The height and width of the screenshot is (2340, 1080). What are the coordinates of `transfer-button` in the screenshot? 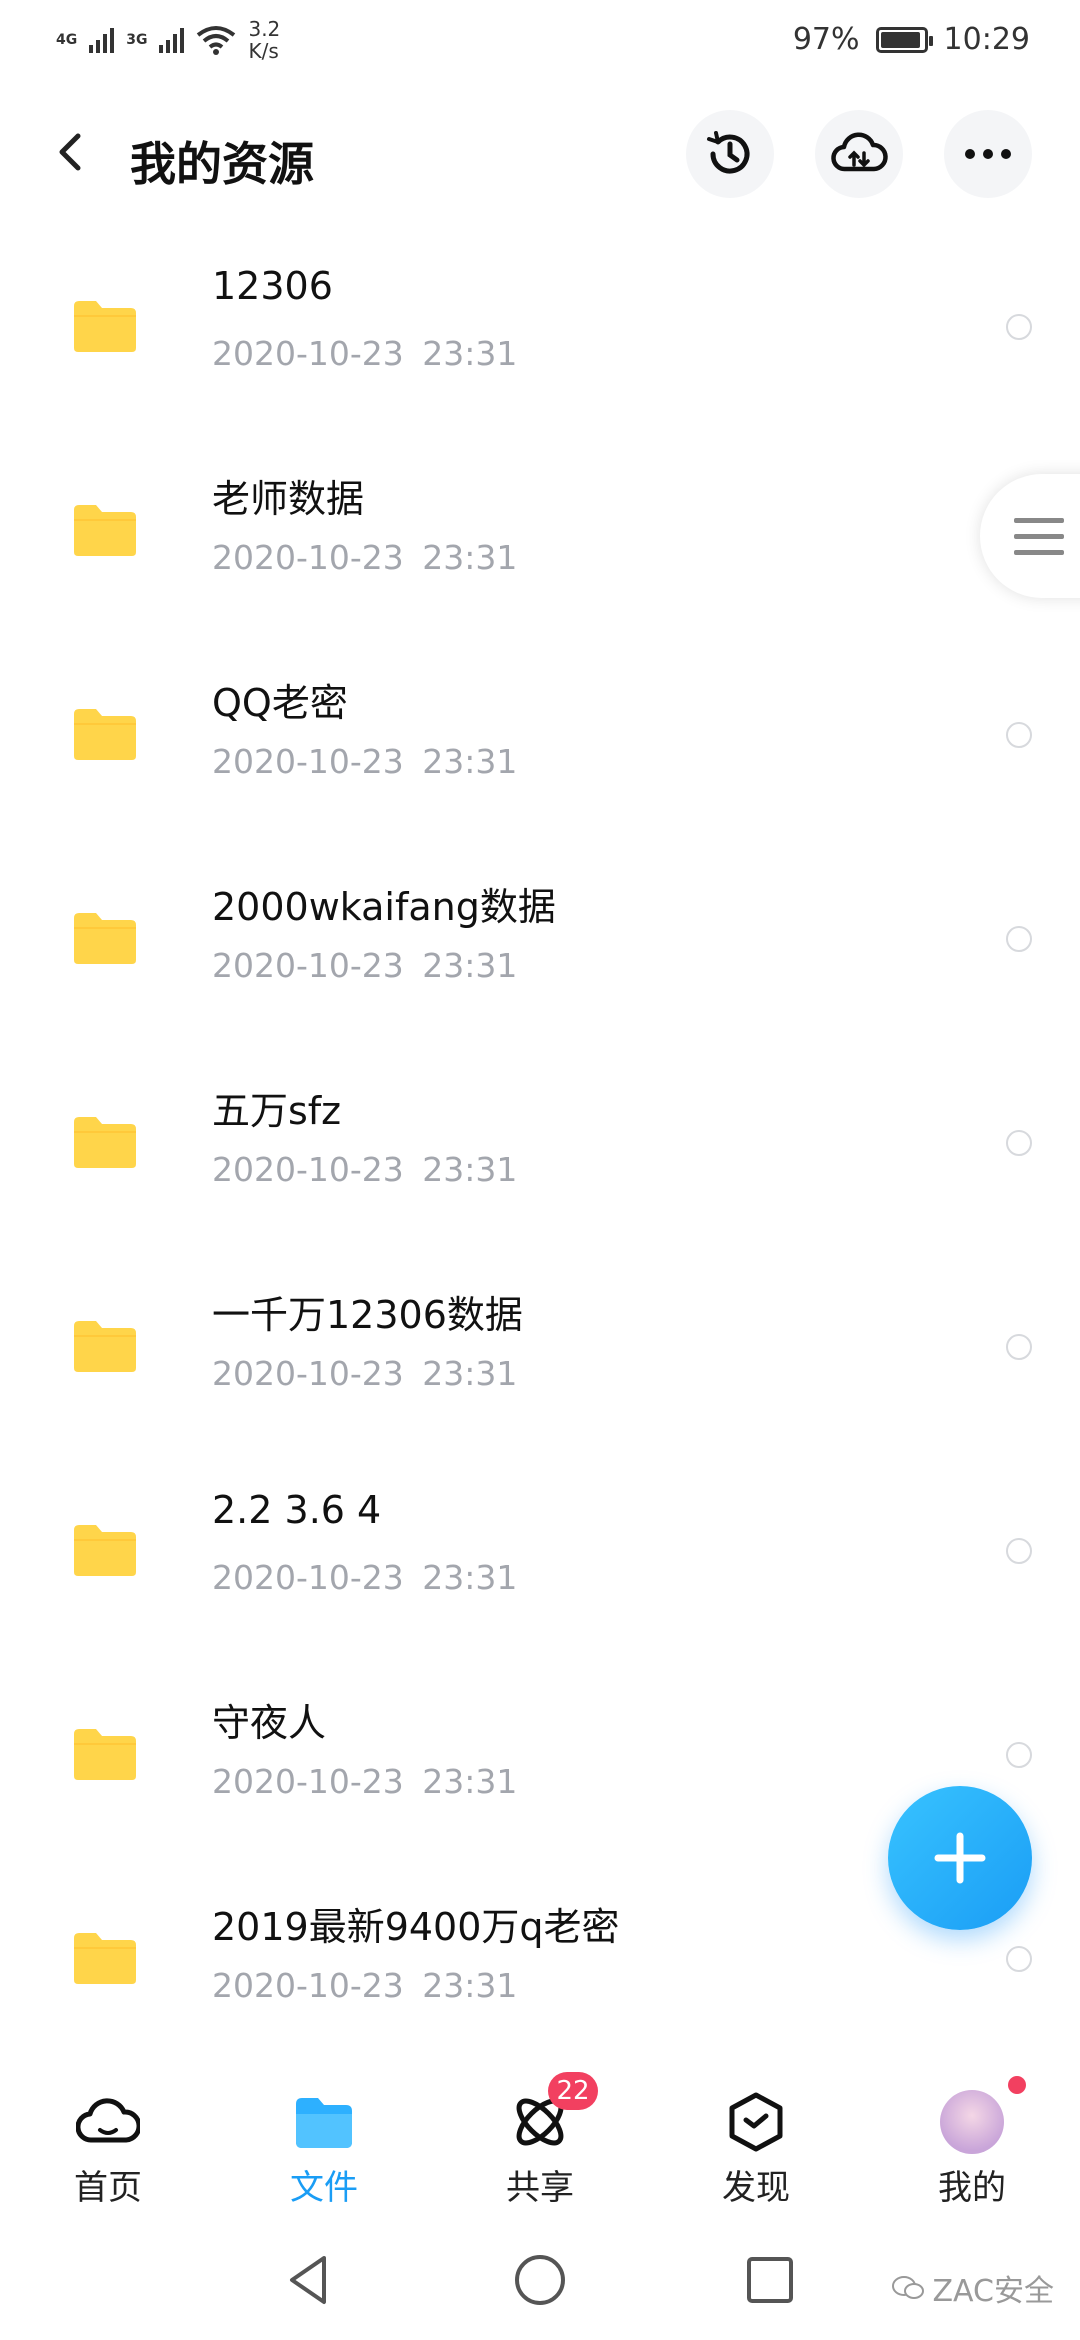 It's located at (859, 154).